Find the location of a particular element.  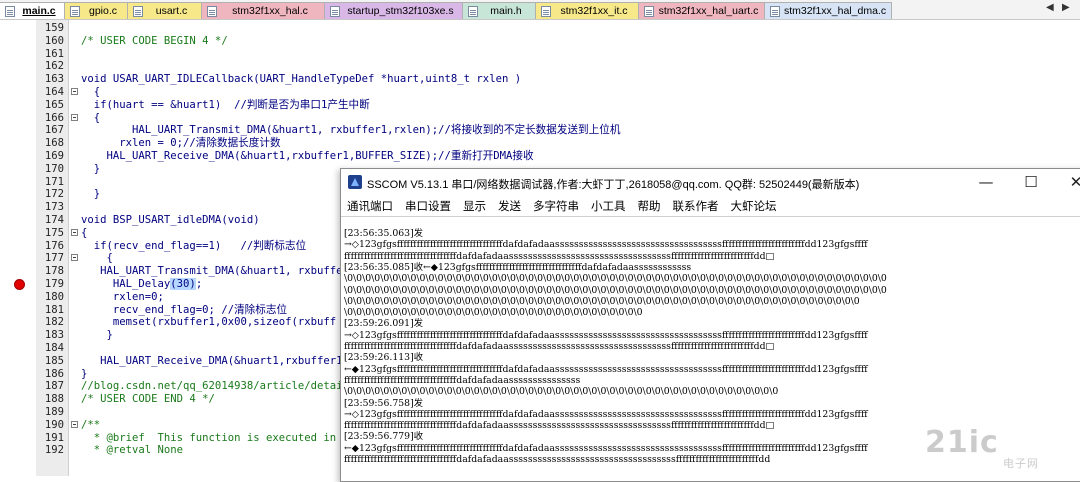

tab-label: stm32f1xx_it.c is located at coordinates (594, 11).